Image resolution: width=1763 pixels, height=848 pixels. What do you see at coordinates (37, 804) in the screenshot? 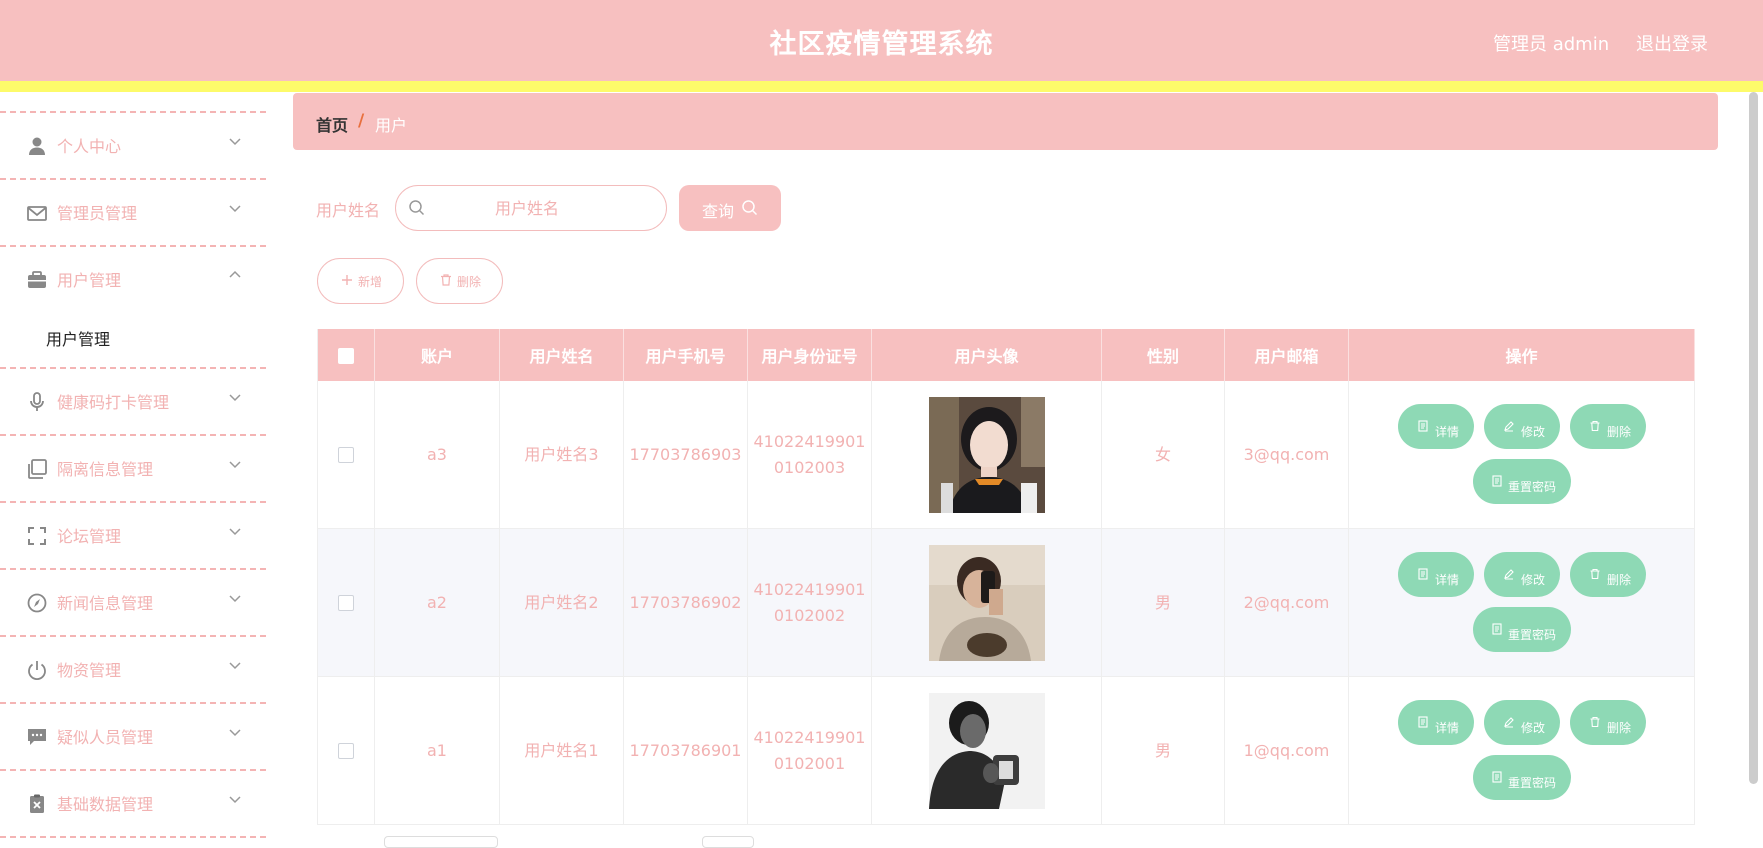
I see `clipboard-x-icon` at bounding box center [37, 804].